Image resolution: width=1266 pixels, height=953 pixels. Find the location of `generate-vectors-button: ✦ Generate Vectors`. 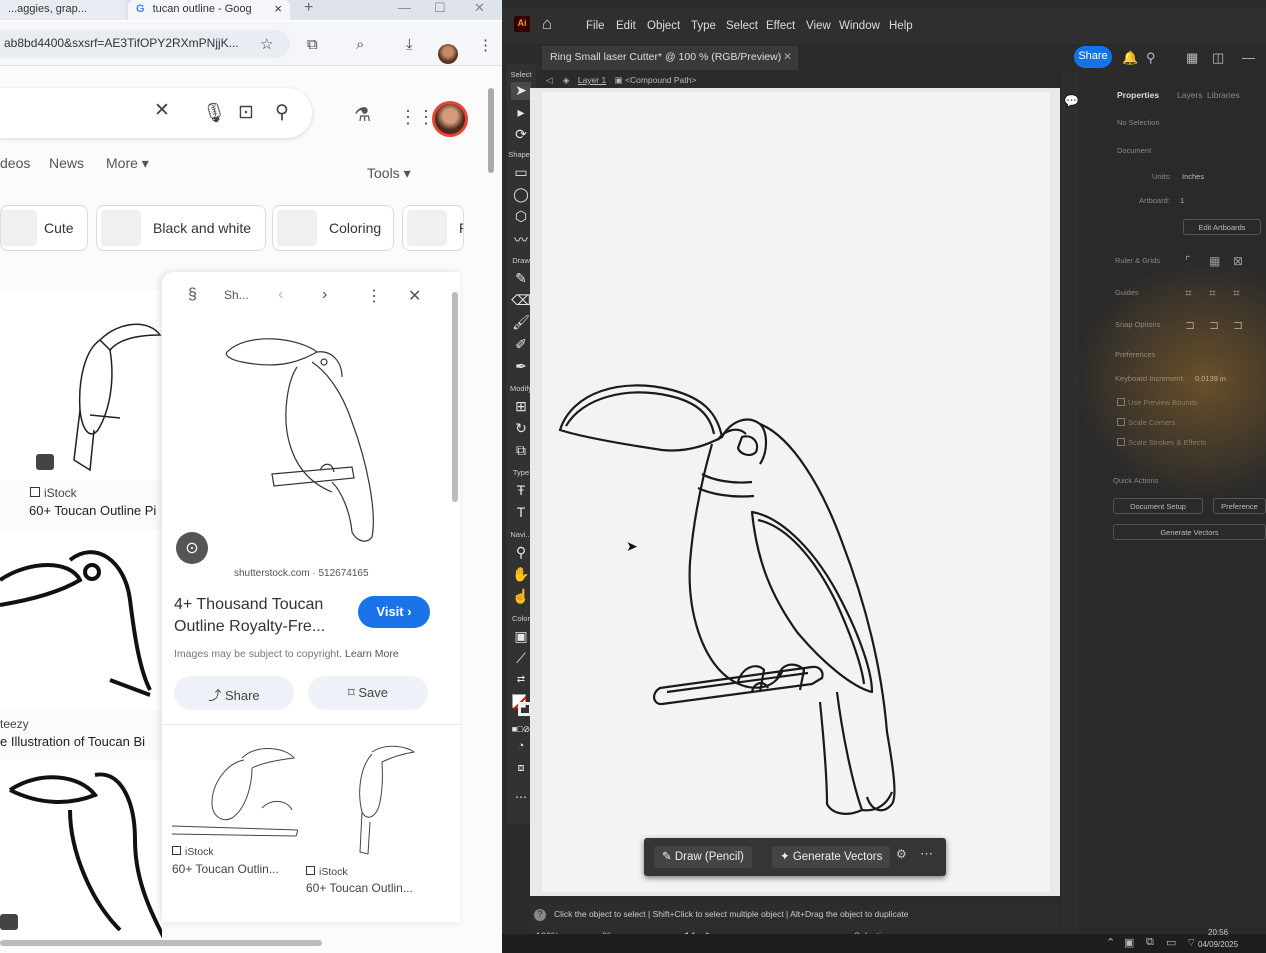

generate-vectors-button: ✦ Generate Vectors is located at coordinates (831, 857).